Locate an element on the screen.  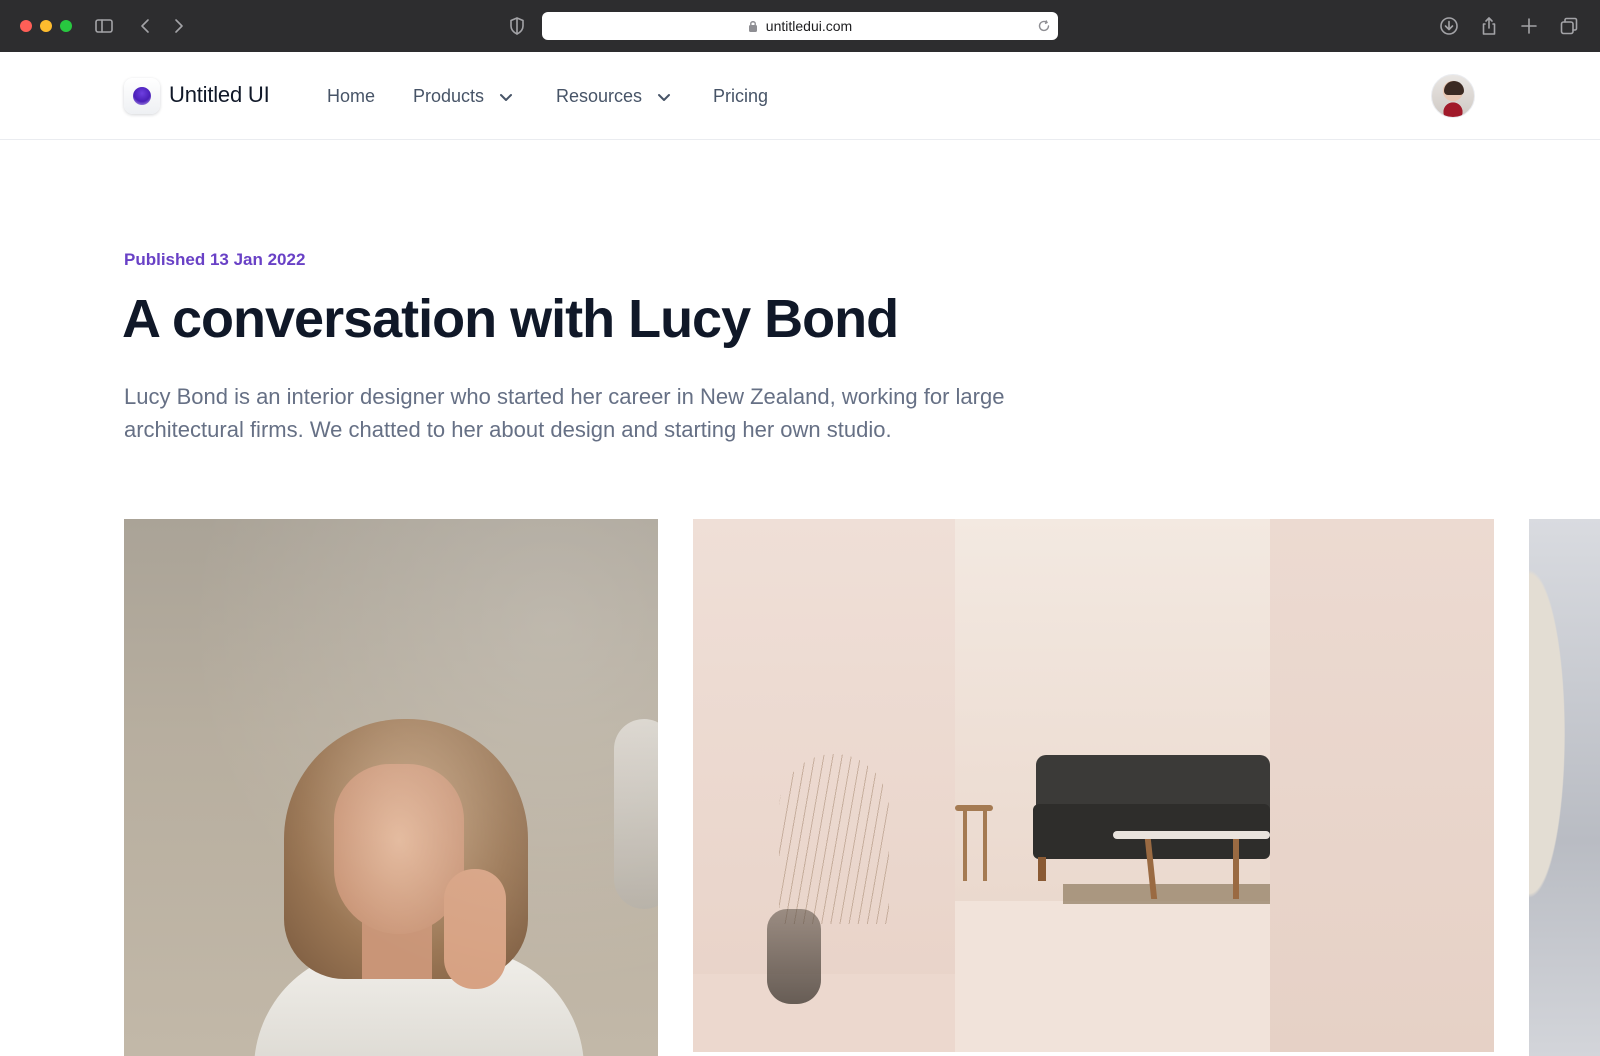
zoom-window-button is located at coordinates (66, 26).